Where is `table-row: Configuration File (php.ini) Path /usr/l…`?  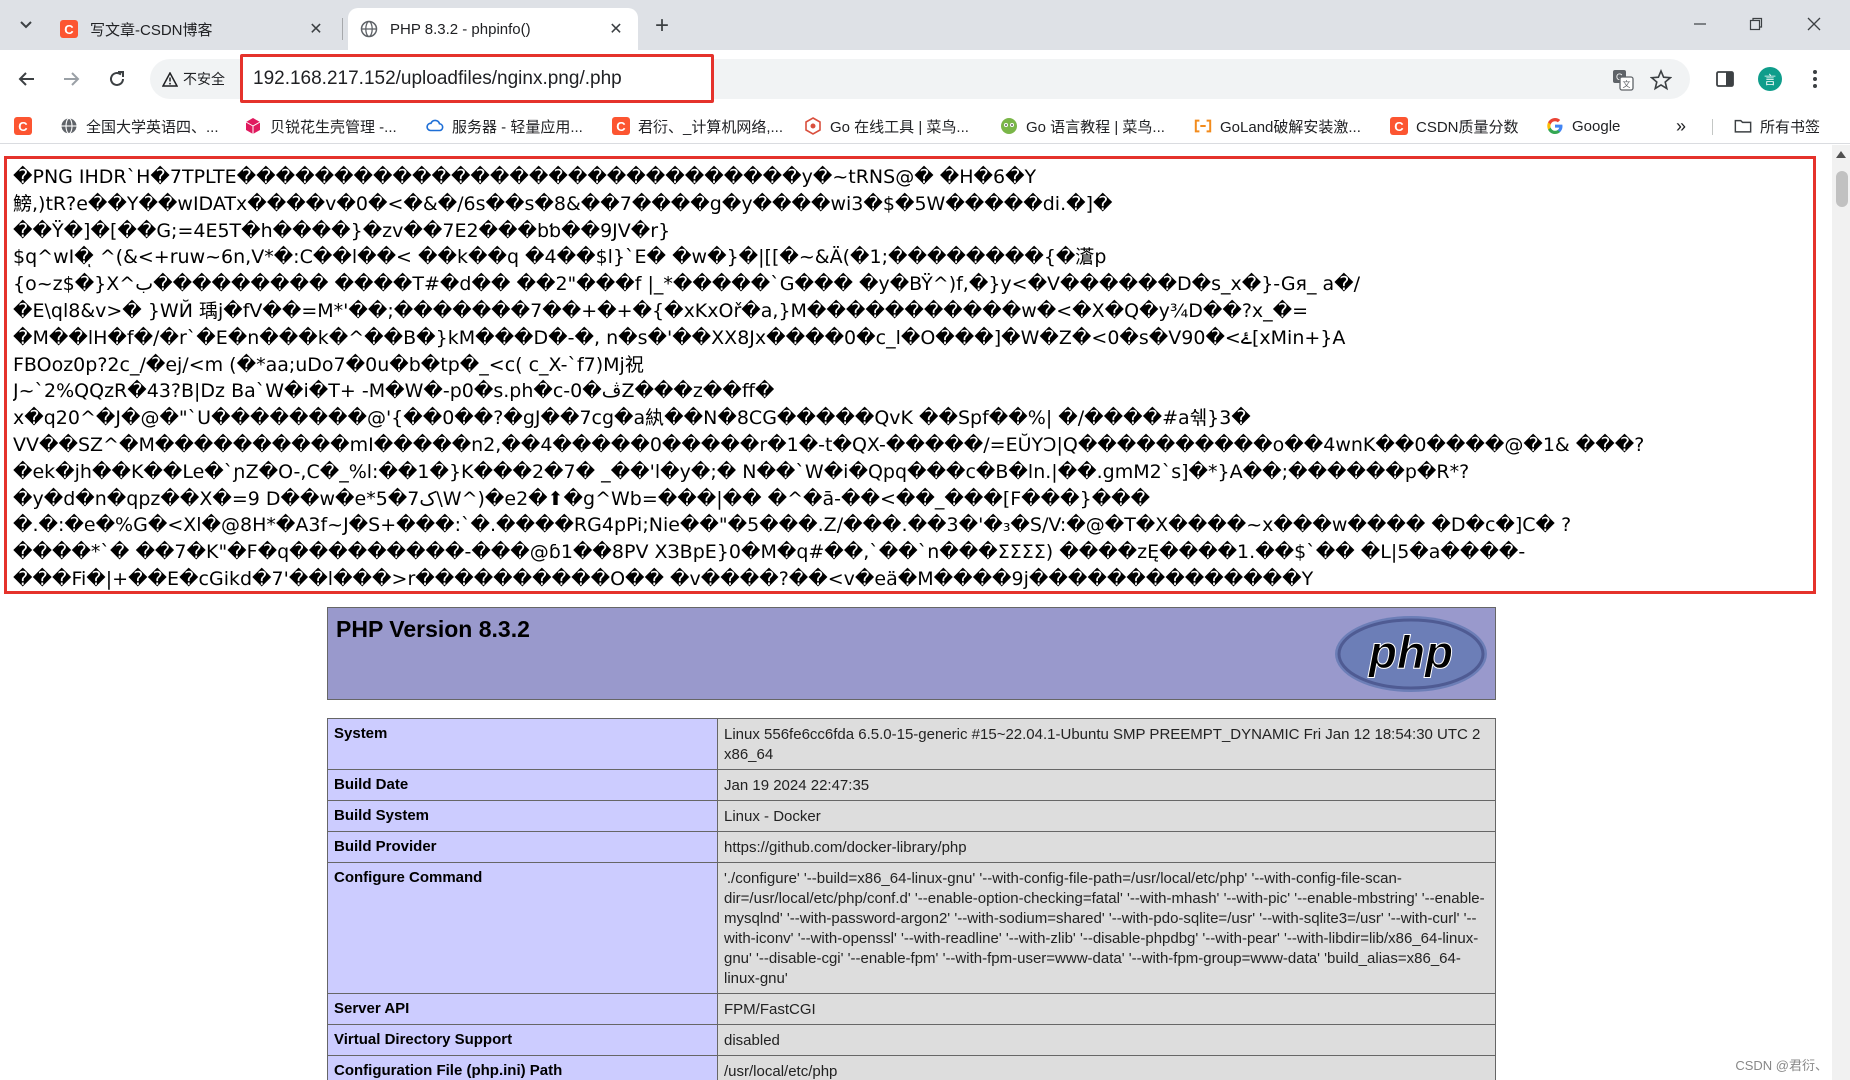
table-row: Configuration File (php.ini) Path /usr/l… is located at coordinates (911, 1067).